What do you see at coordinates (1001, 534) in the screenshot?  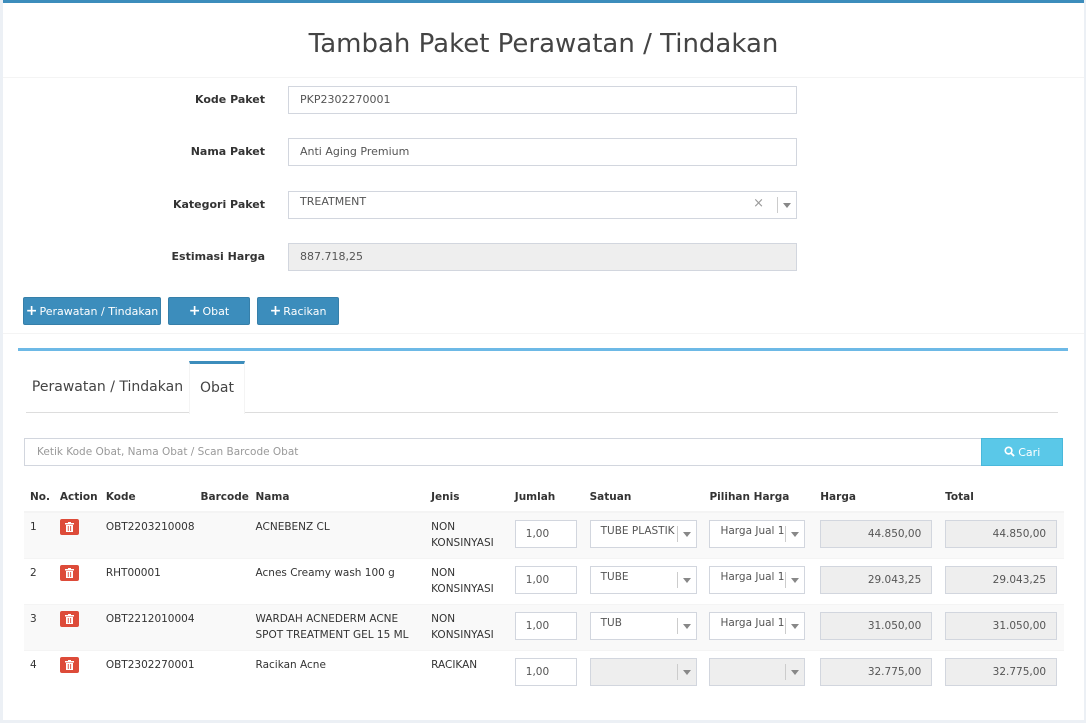 I see `total-field: 44.850,00` at bounding box center [1001, 534].